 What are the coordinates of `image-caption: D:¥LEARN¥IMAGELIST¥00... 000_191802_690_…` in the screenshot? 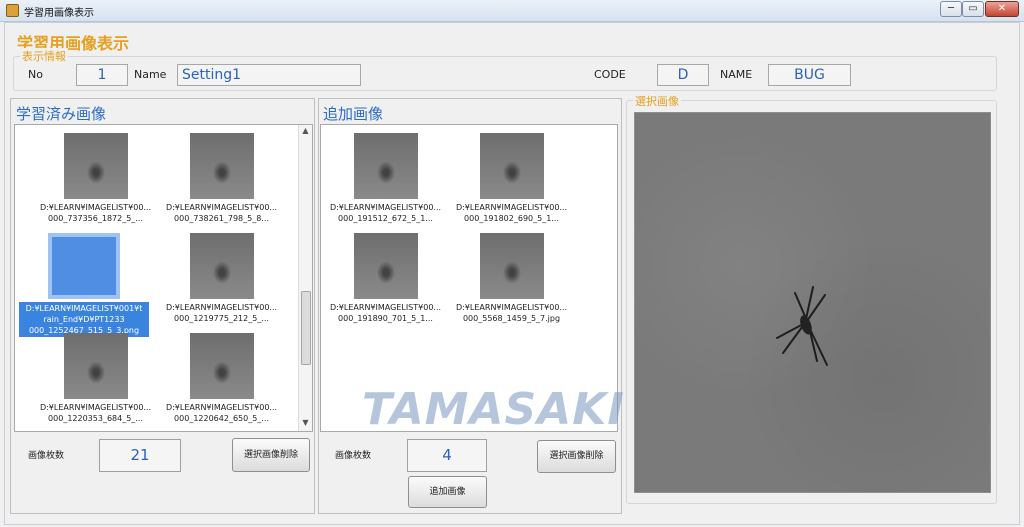 It's located at (511, 213).